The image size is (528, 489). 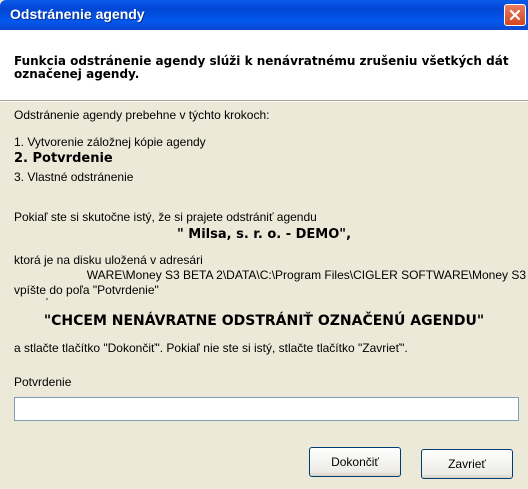 I want to click on close-dialog-button: Zavrieť, so click(x=467, y=464).